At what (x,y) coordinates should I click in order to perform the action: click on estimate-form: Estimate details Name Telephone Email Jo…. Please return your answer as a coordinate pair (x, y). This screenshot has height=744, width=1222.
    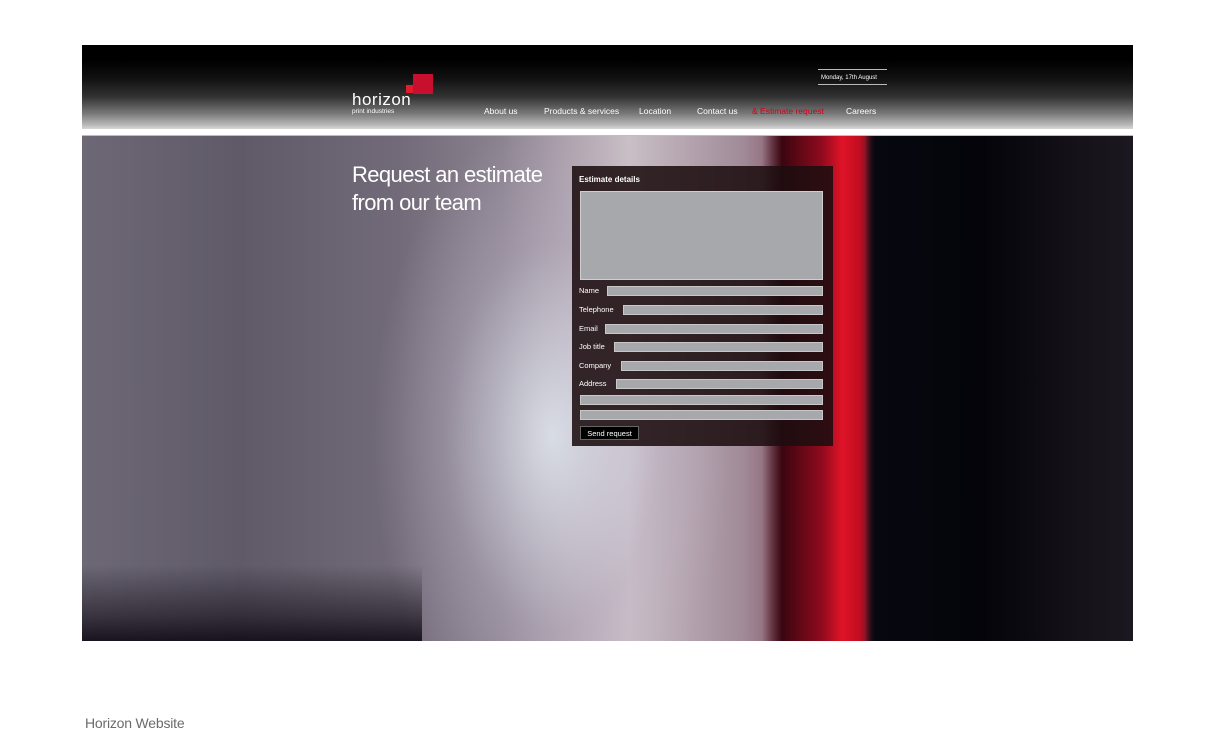
    Looking at the image, I should click on (702, 306).